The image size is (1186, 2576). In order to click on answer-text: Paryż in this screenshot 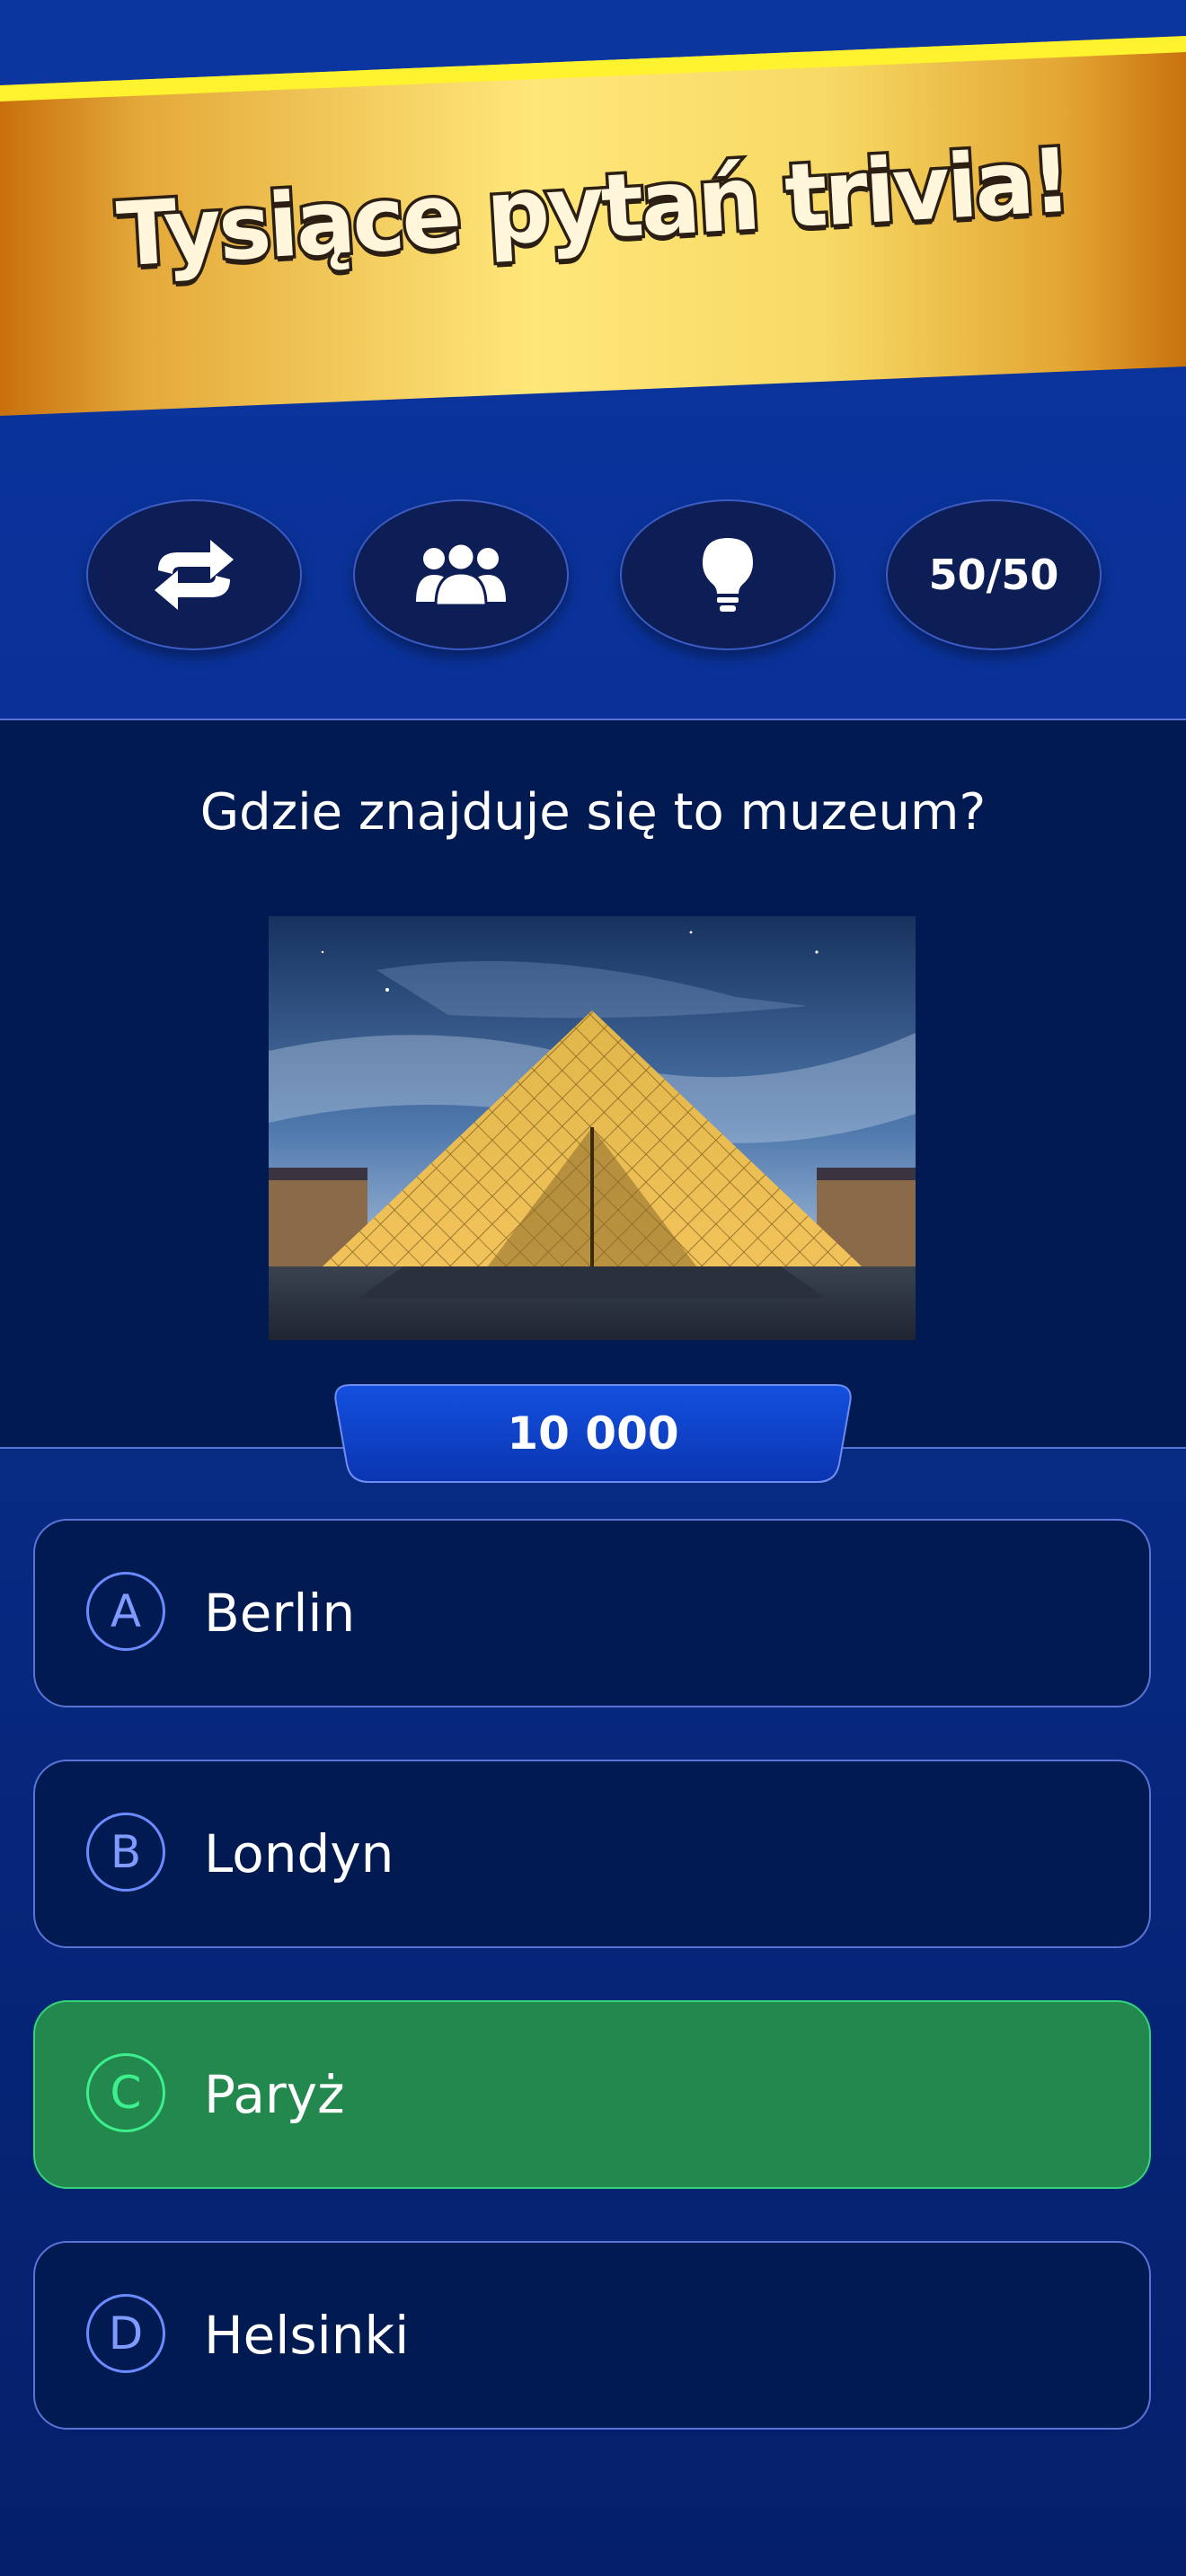, I will do `click(274, 2094)`.